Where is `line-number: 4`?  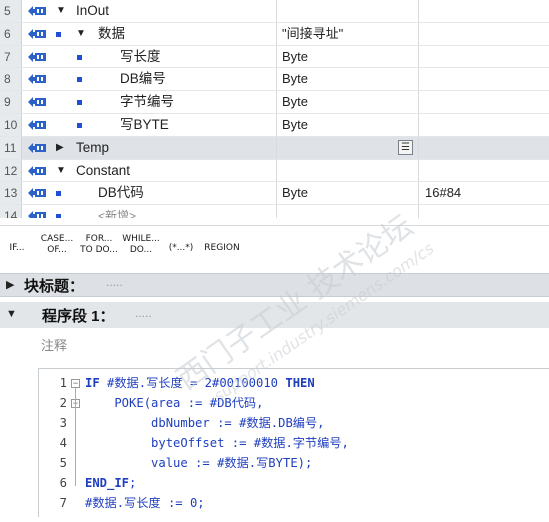
line-number: 4 is located at coordinates (63, 443).